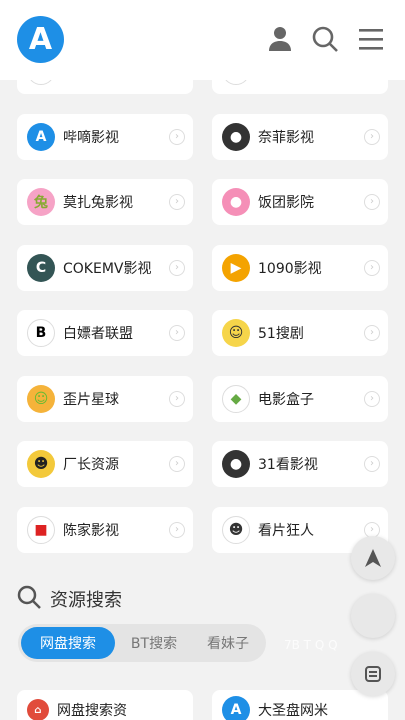 This screenshot has height=720, width=405. Describe the element at coordinates (41, 464) in the screenshot. I see `sunglasses-icon: ☻` at that location.